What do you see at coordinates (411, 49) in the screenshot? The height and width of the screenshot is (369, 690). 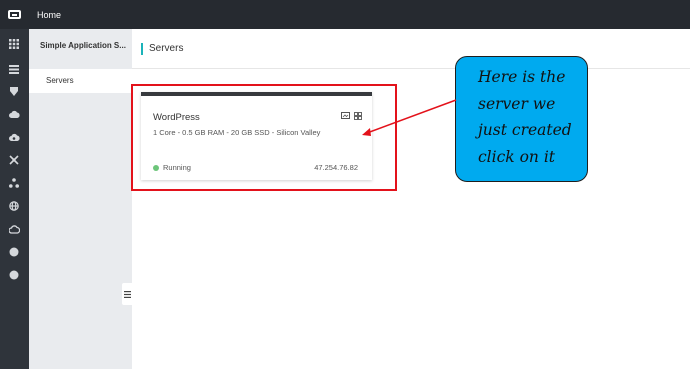 I see `page-header: Servers` at bounding box center [411, 49].